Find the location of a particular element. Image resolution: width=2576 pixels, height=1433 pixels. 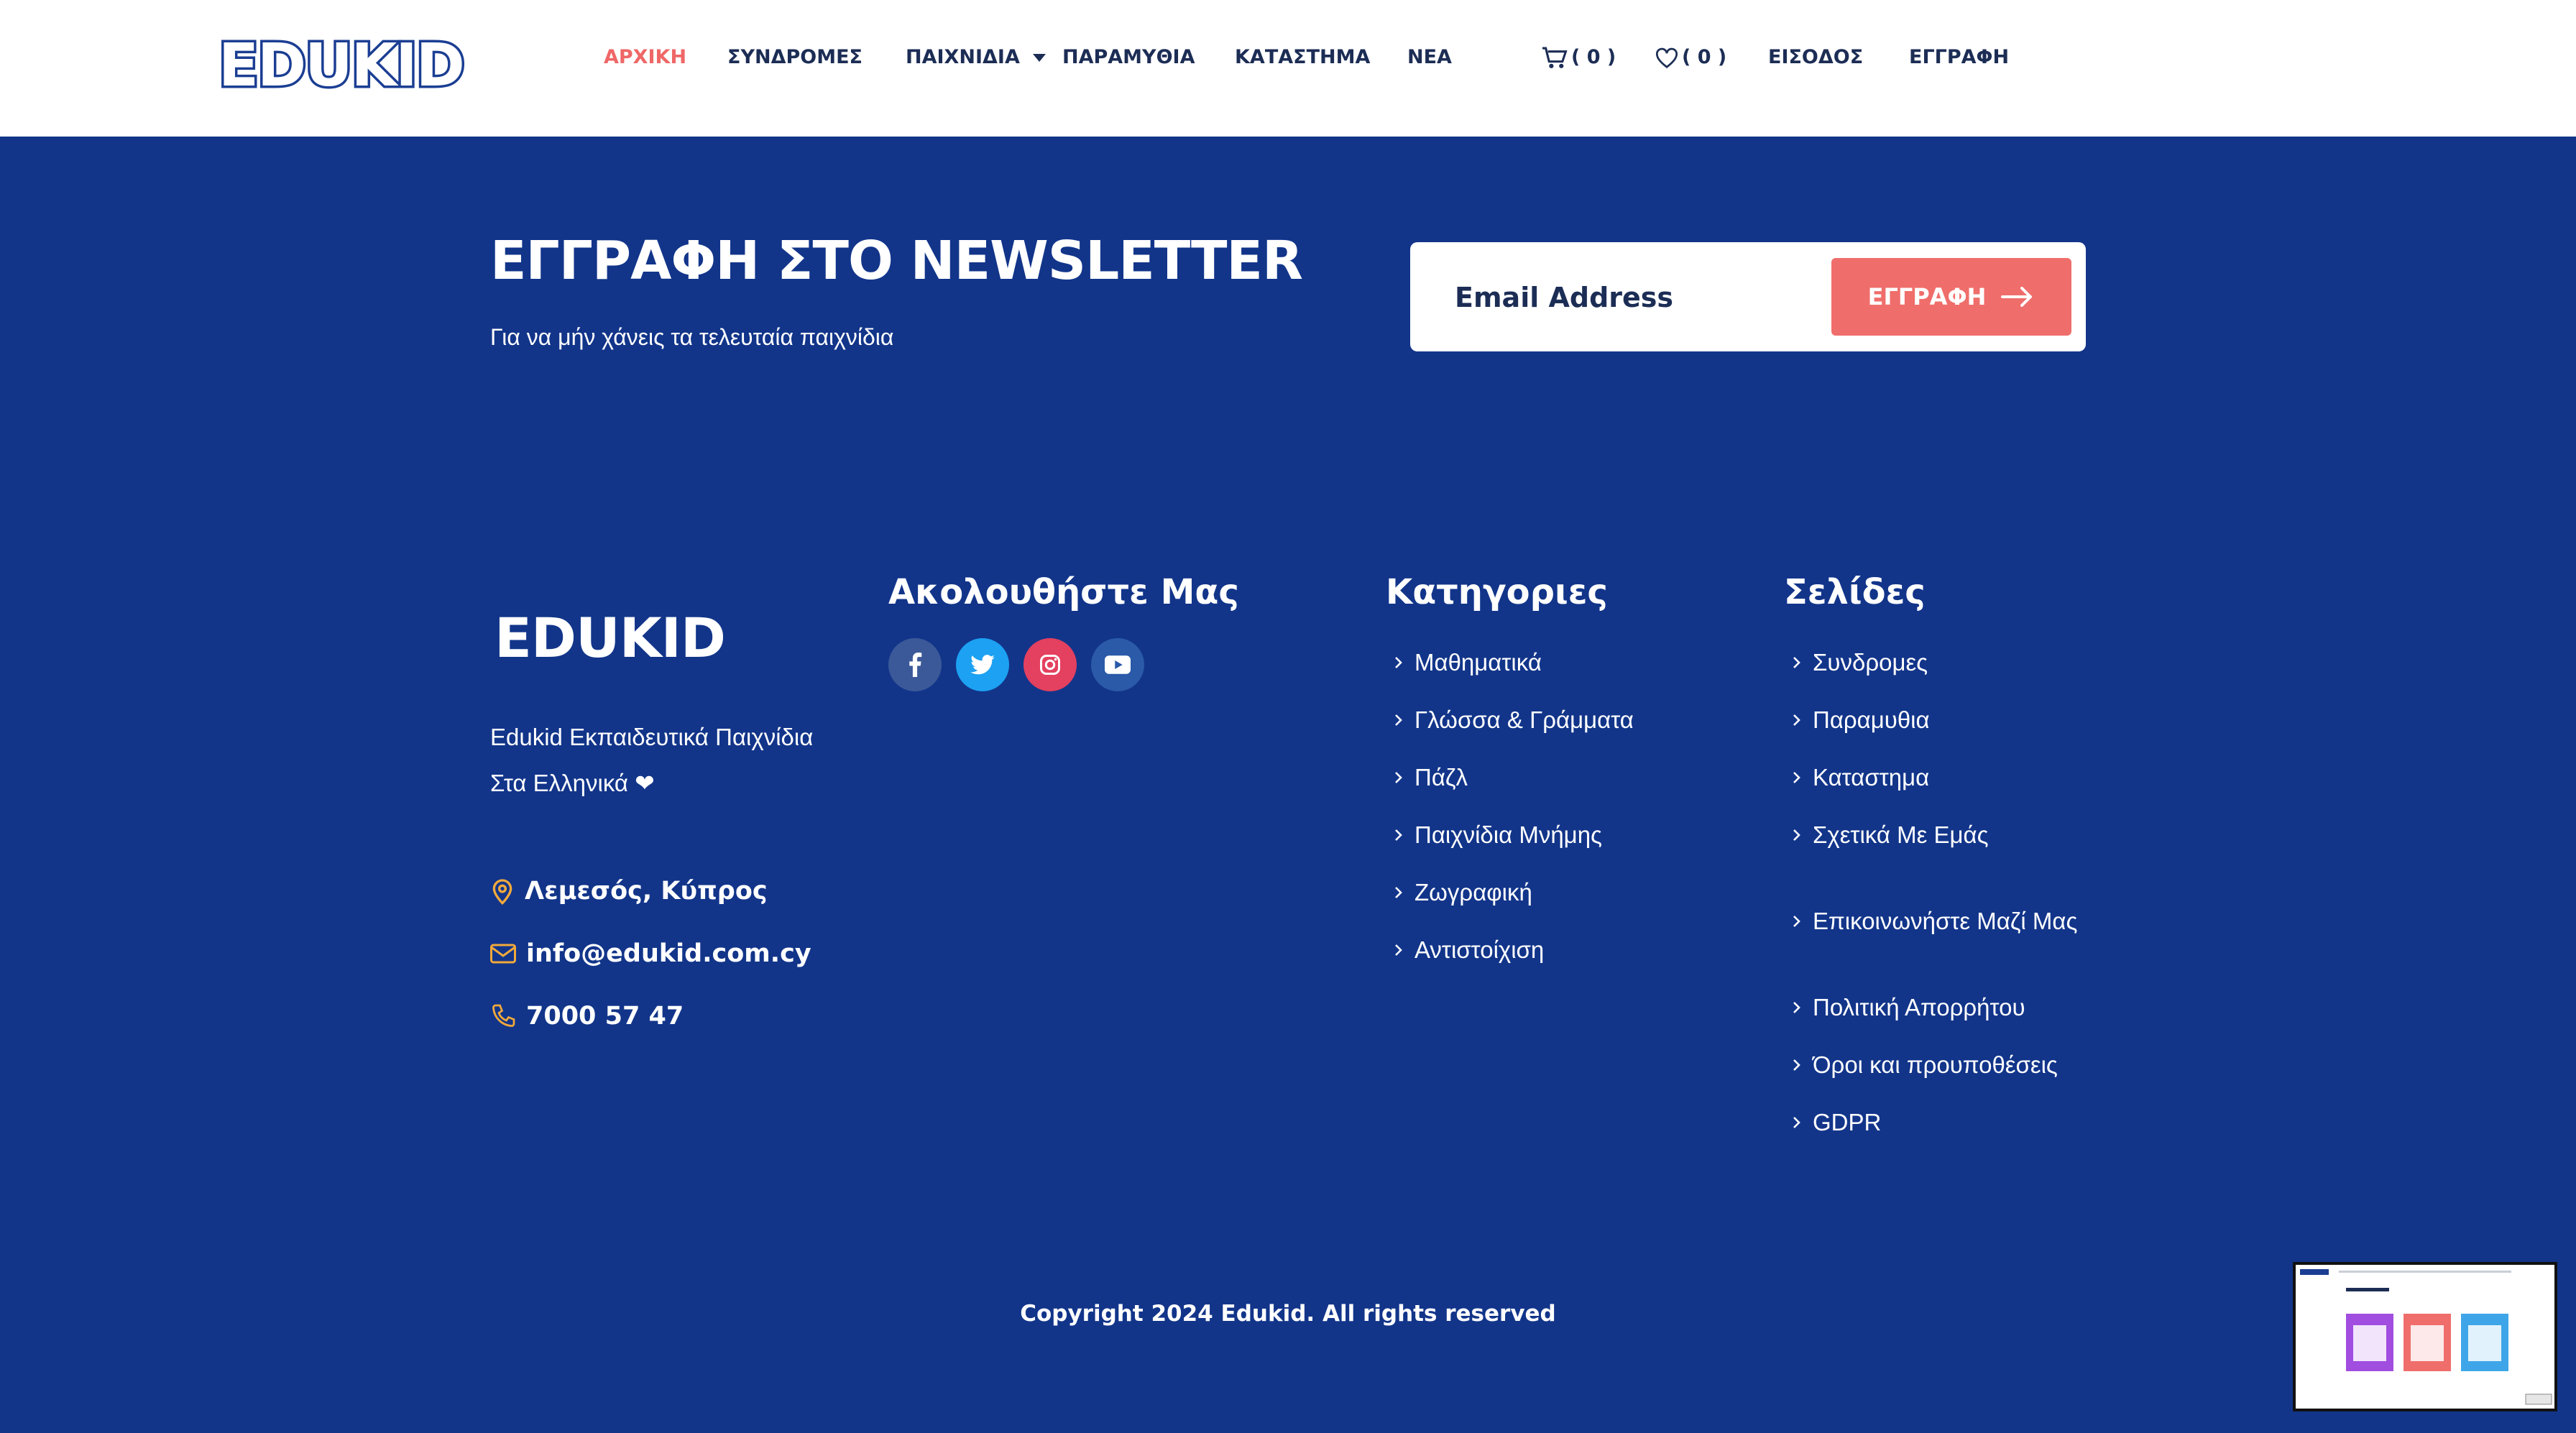

page-link: Πολιτική Απορρήτου is located at coordinates (1935, 1007).